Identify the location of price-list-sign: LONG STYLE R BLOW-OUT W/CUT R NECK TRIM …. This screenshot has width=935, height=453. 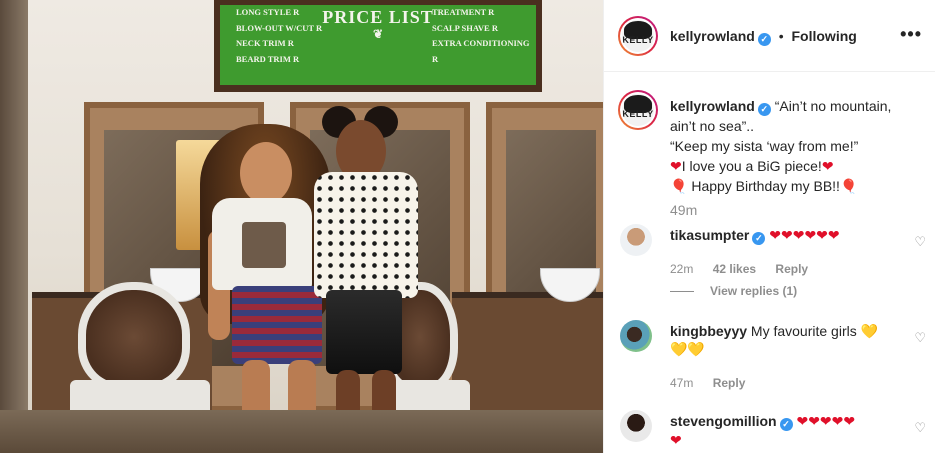
(378, 46).